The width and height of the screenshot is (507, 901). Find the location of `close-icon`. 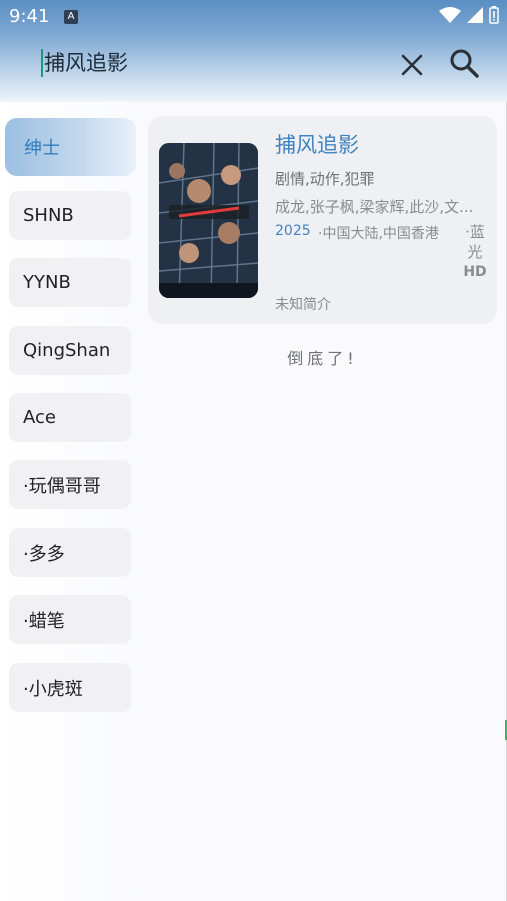

close-icon is located at coordinates (412, 65).